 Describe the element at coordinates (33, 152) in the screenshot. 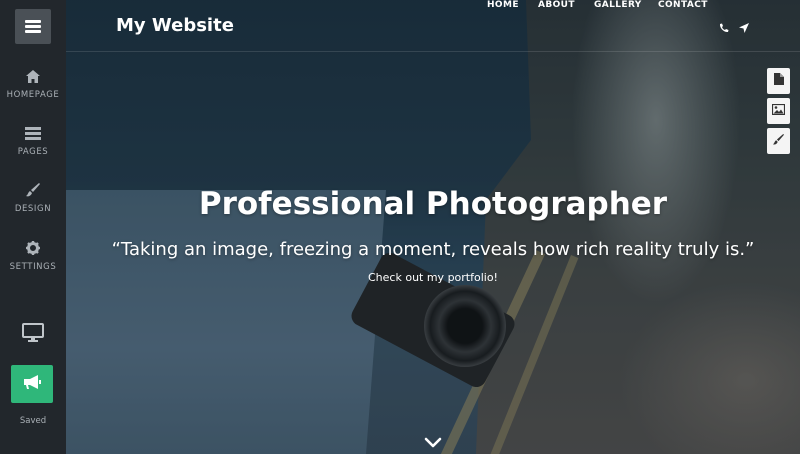

I see `sidebar-item-label: PAGES` at that location.